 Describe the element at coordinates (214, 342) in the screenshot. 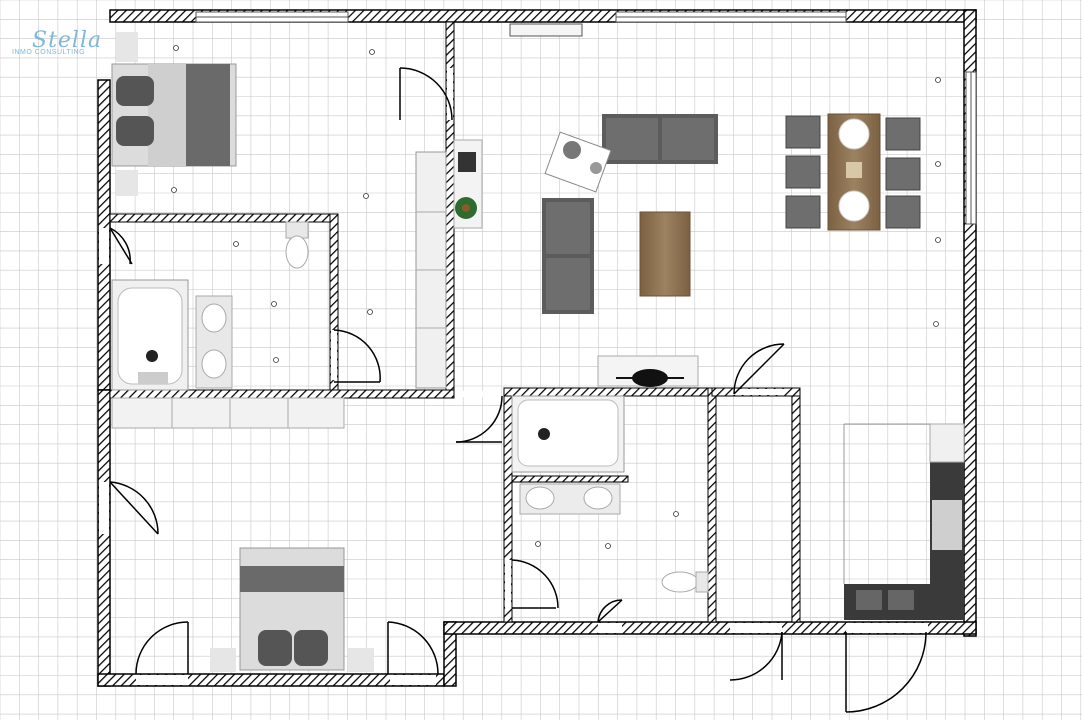

I see `double-sink-upper` at that location.